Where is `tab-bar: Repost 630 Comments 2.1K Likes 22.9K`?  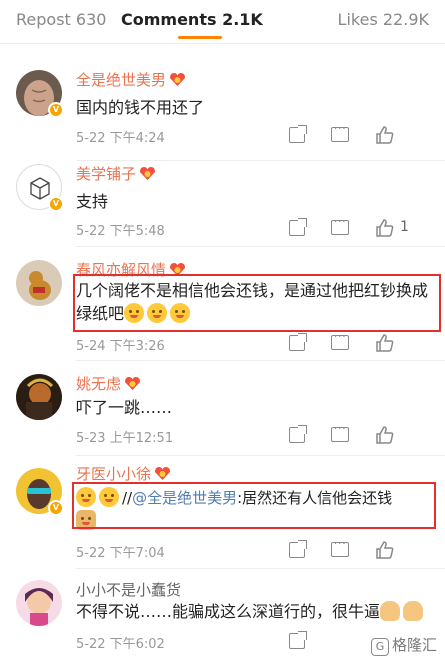
tab-bar: Repost 630 Comments 2.1K Likes 22.9K is located at coordinates (222, 22).